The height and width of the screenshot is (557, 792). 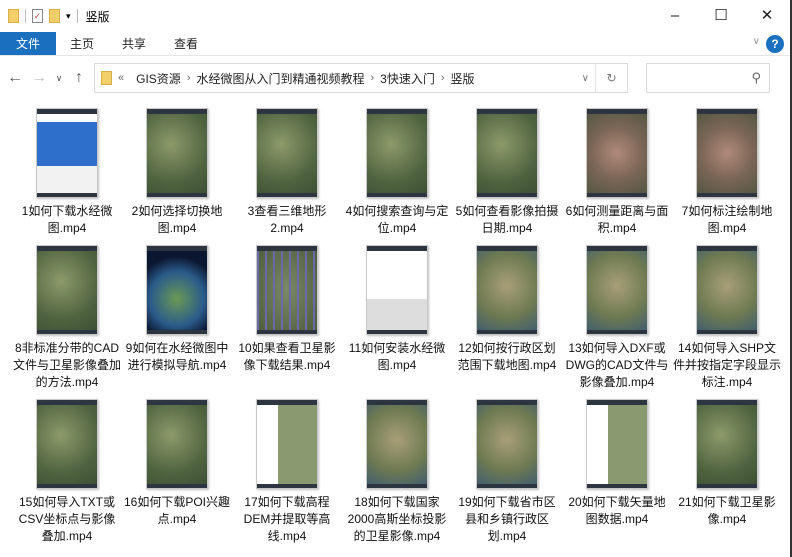 I want to click on refresh-icon: ↻, so click(x=611, y=78).